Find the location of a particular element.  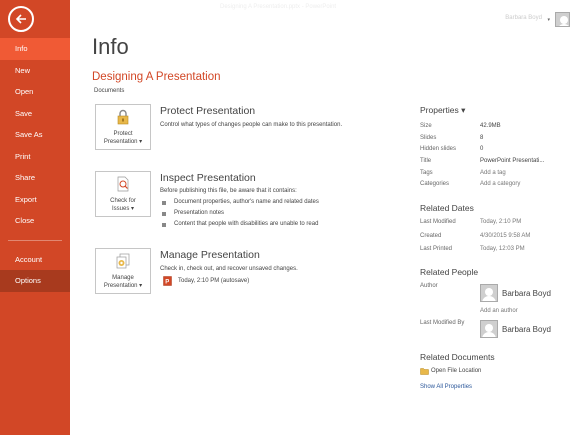

manage-versions-icon is located at coordinates (123, 261).